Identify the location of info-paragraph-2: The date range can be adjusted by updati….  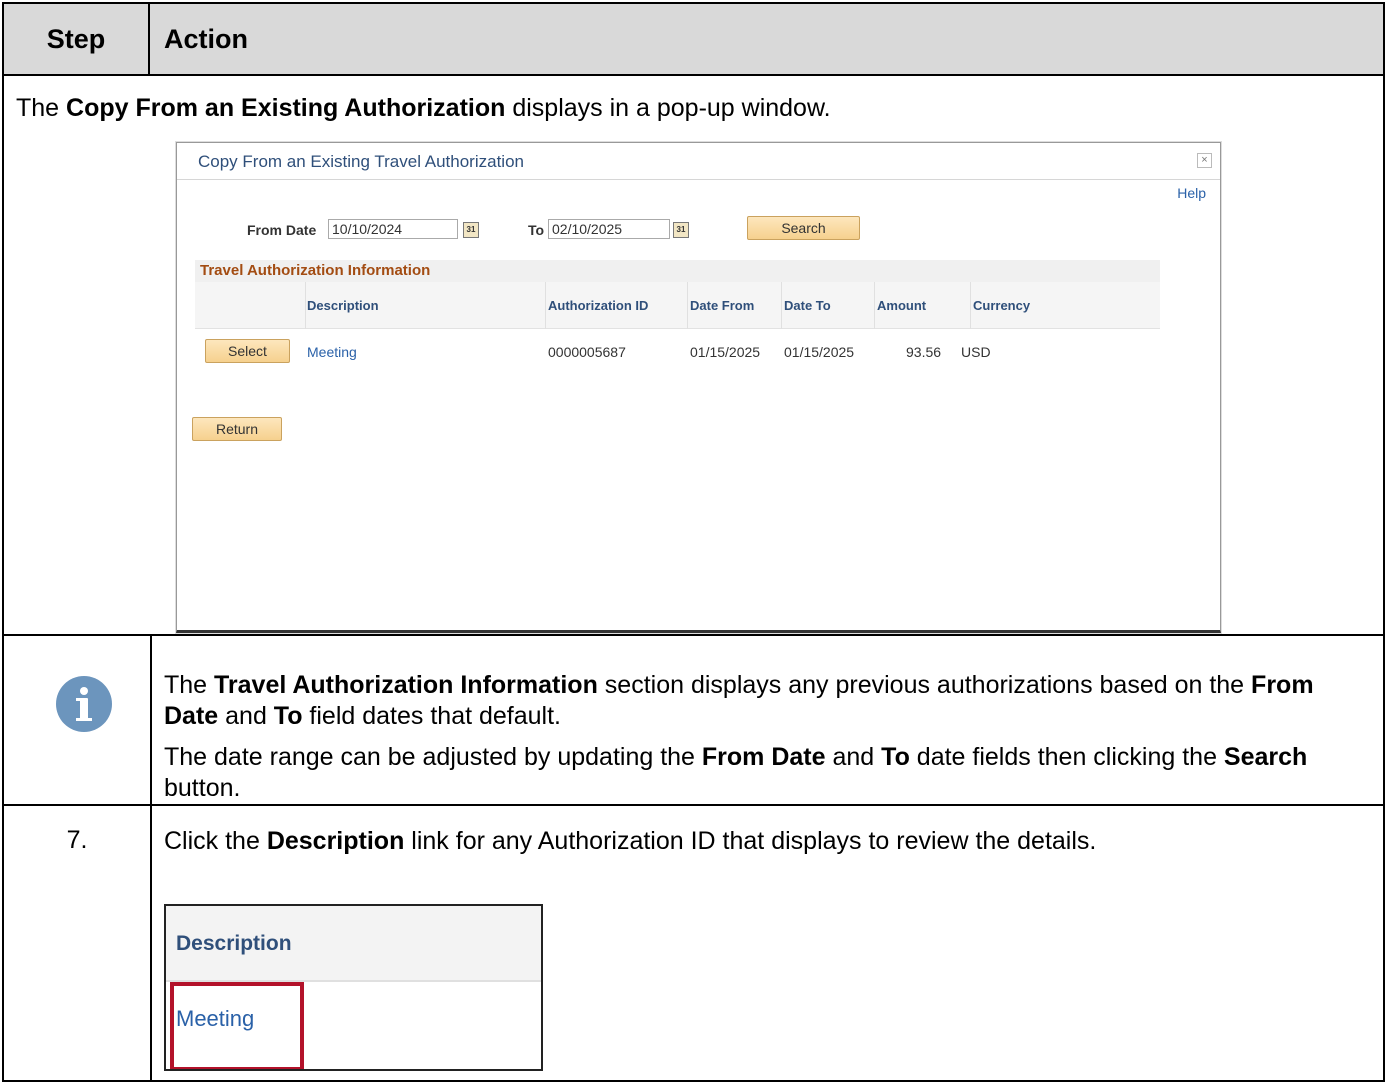
(736, 772).